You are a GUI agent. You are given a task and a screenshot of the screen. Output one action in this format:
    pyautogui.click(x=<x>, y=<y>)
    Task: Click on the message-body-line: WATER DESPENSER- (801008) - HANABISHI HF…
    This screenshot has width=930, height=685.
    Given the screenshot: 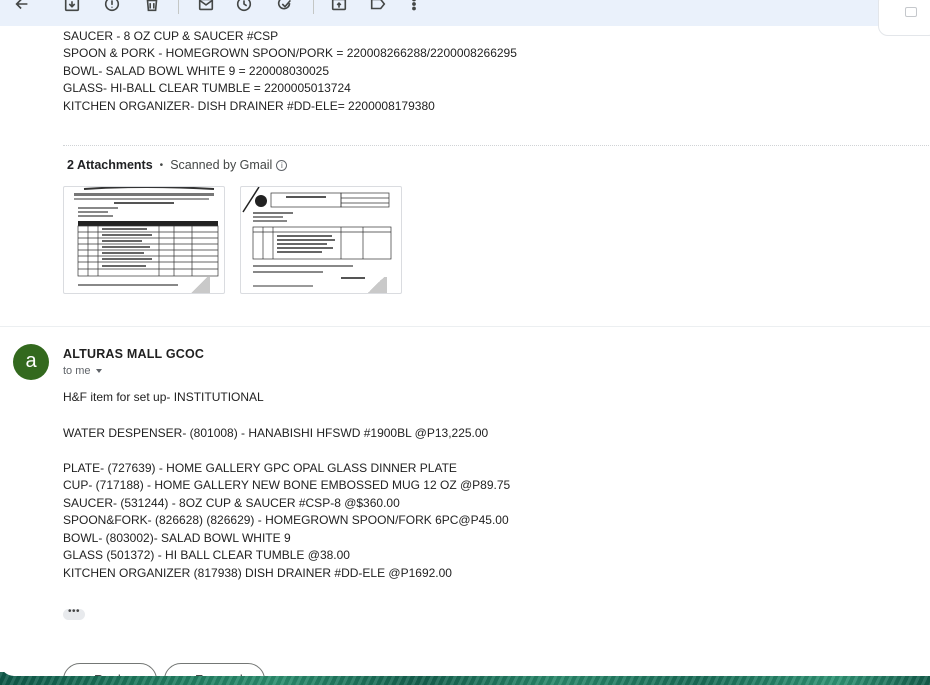 What is the action you would take?
    pyautogui.click(x=276, y=433)
    